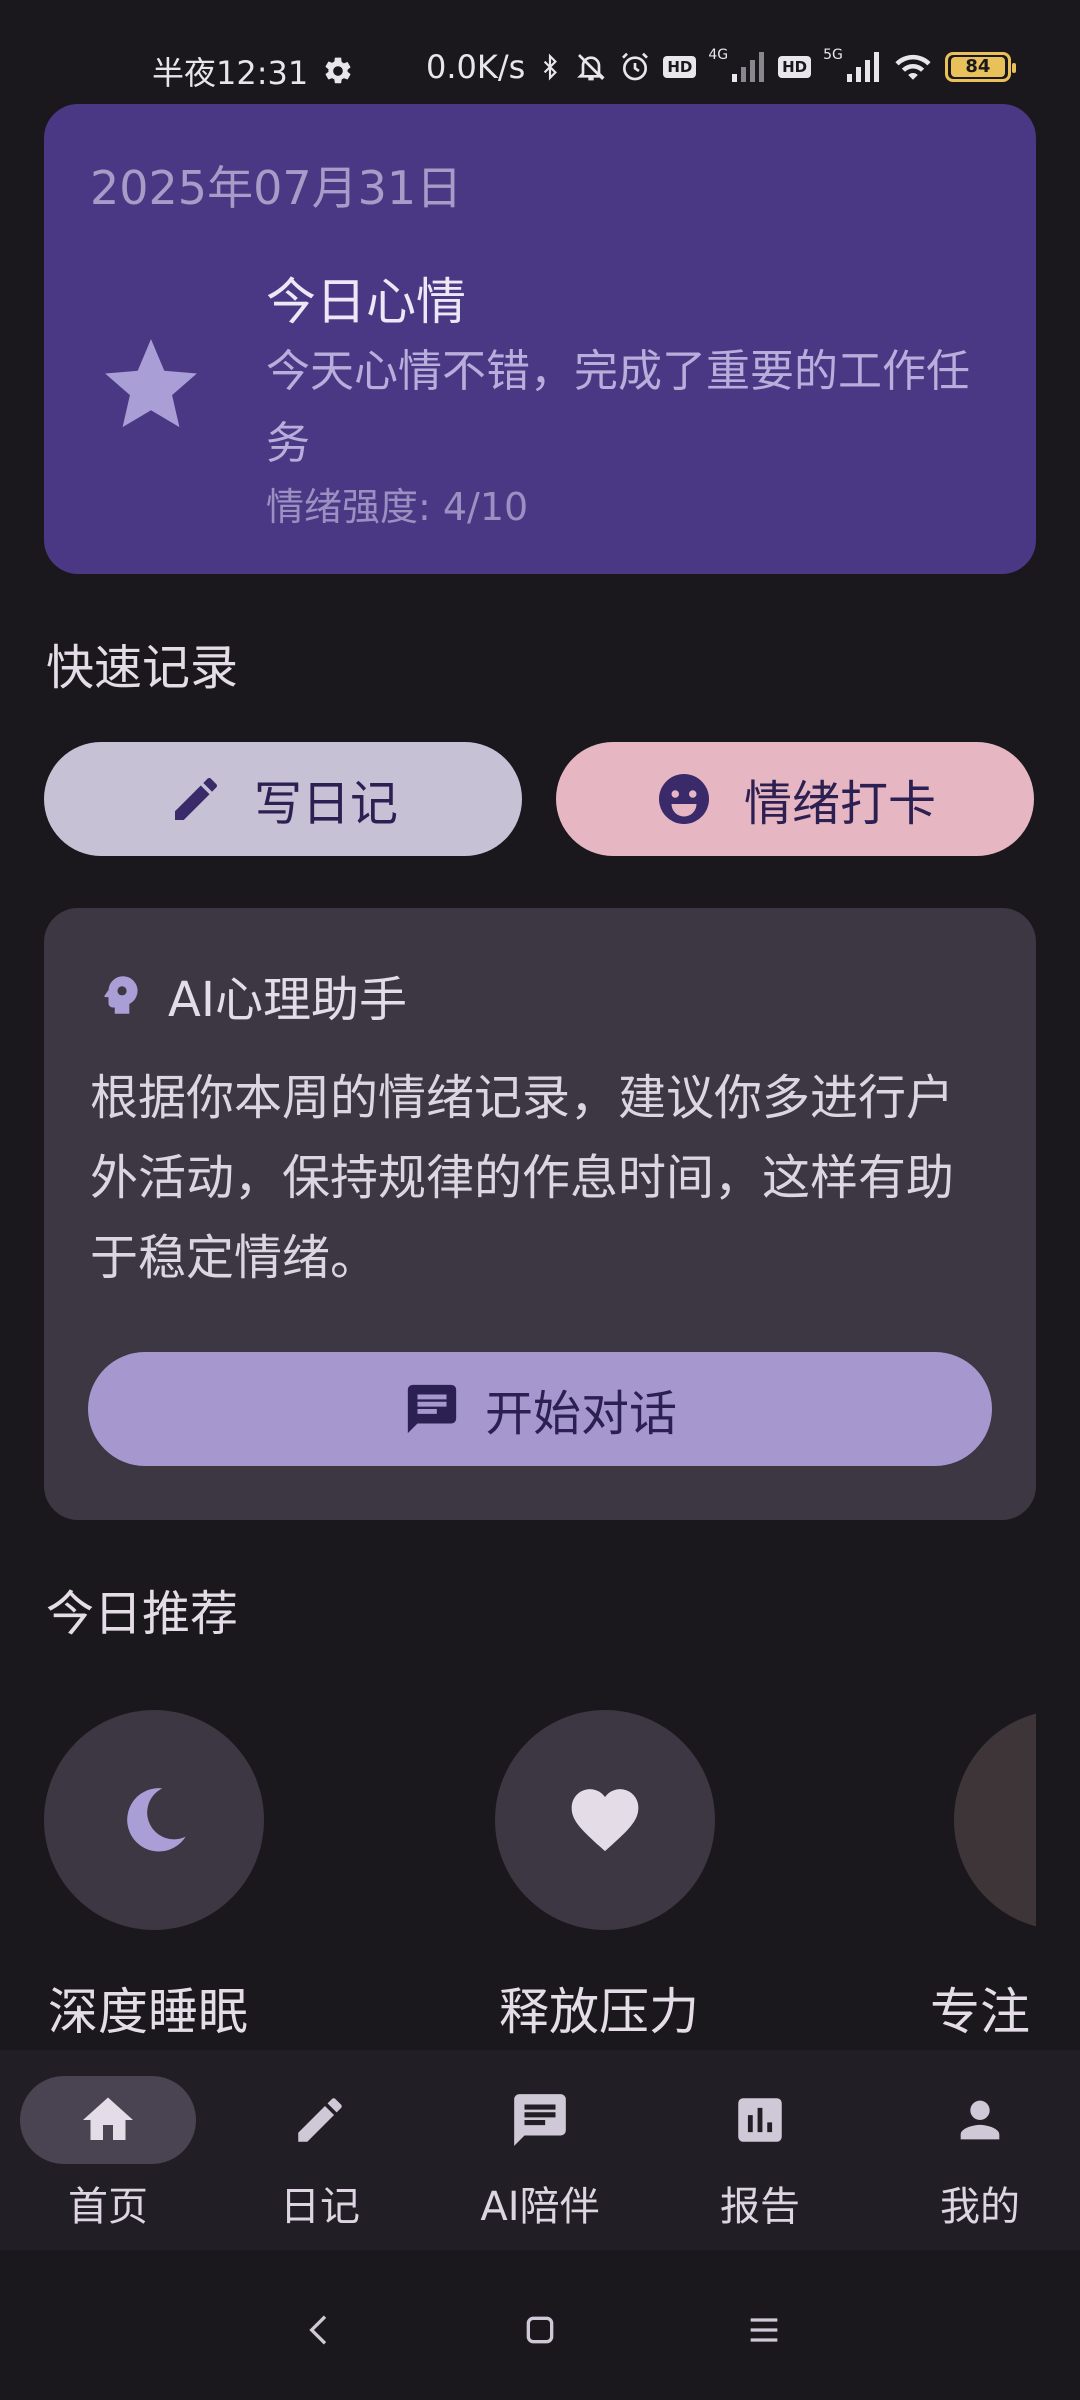  Describe the element at coordinates (320, 2330) in the screenshot. I see `back-icon` at that location.